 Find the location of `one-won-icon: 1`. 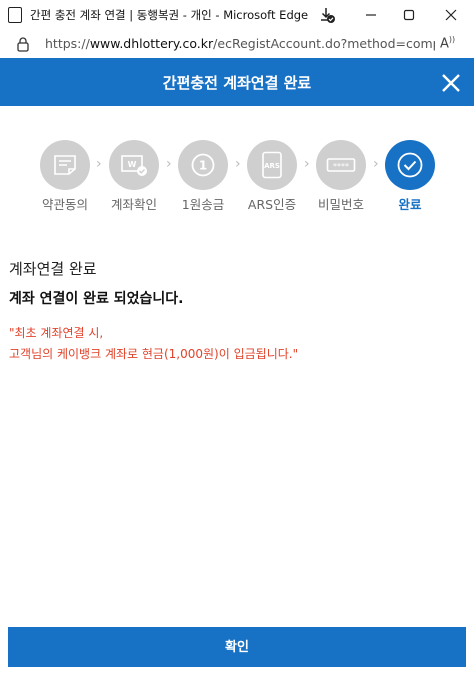

one-won-icon: 1 is located at coordinates (203, 165).